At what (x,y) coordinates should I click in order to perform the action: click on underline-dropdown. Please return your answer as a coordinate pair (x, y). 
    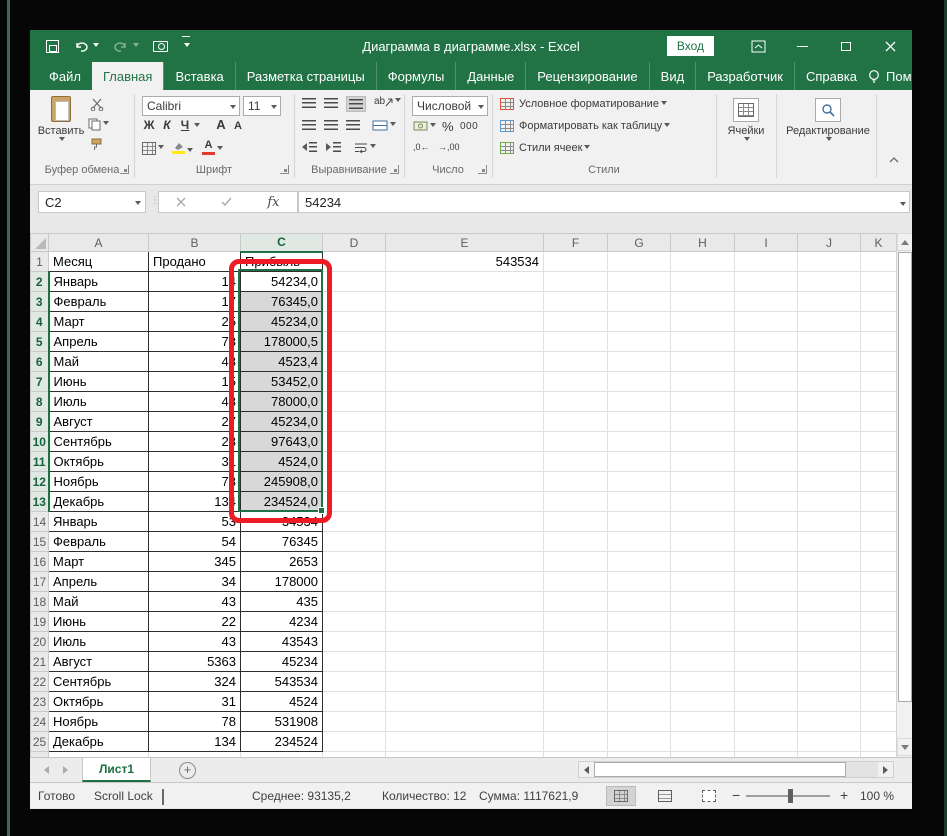
    Looking at the image, I should click on (196, 126).